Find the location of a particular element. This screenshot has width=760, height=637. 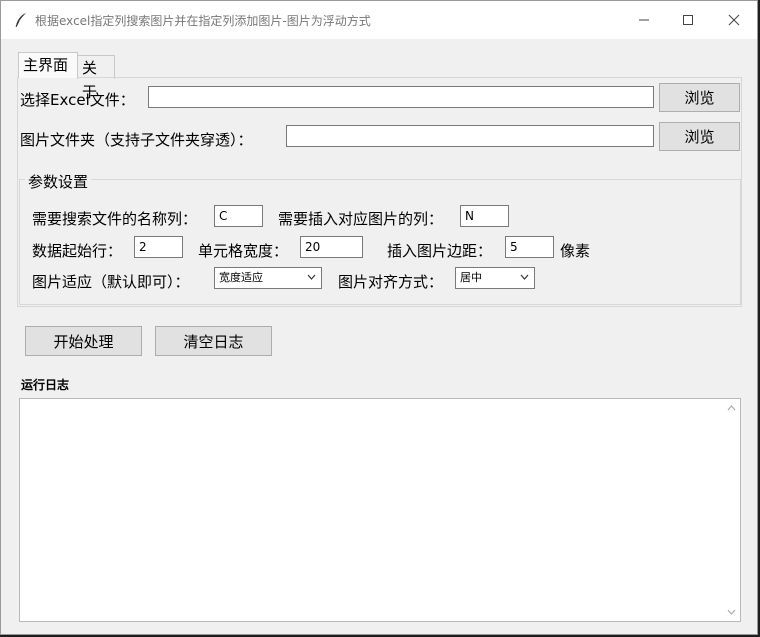

maximize-icon is located at coordinates (688, 20).